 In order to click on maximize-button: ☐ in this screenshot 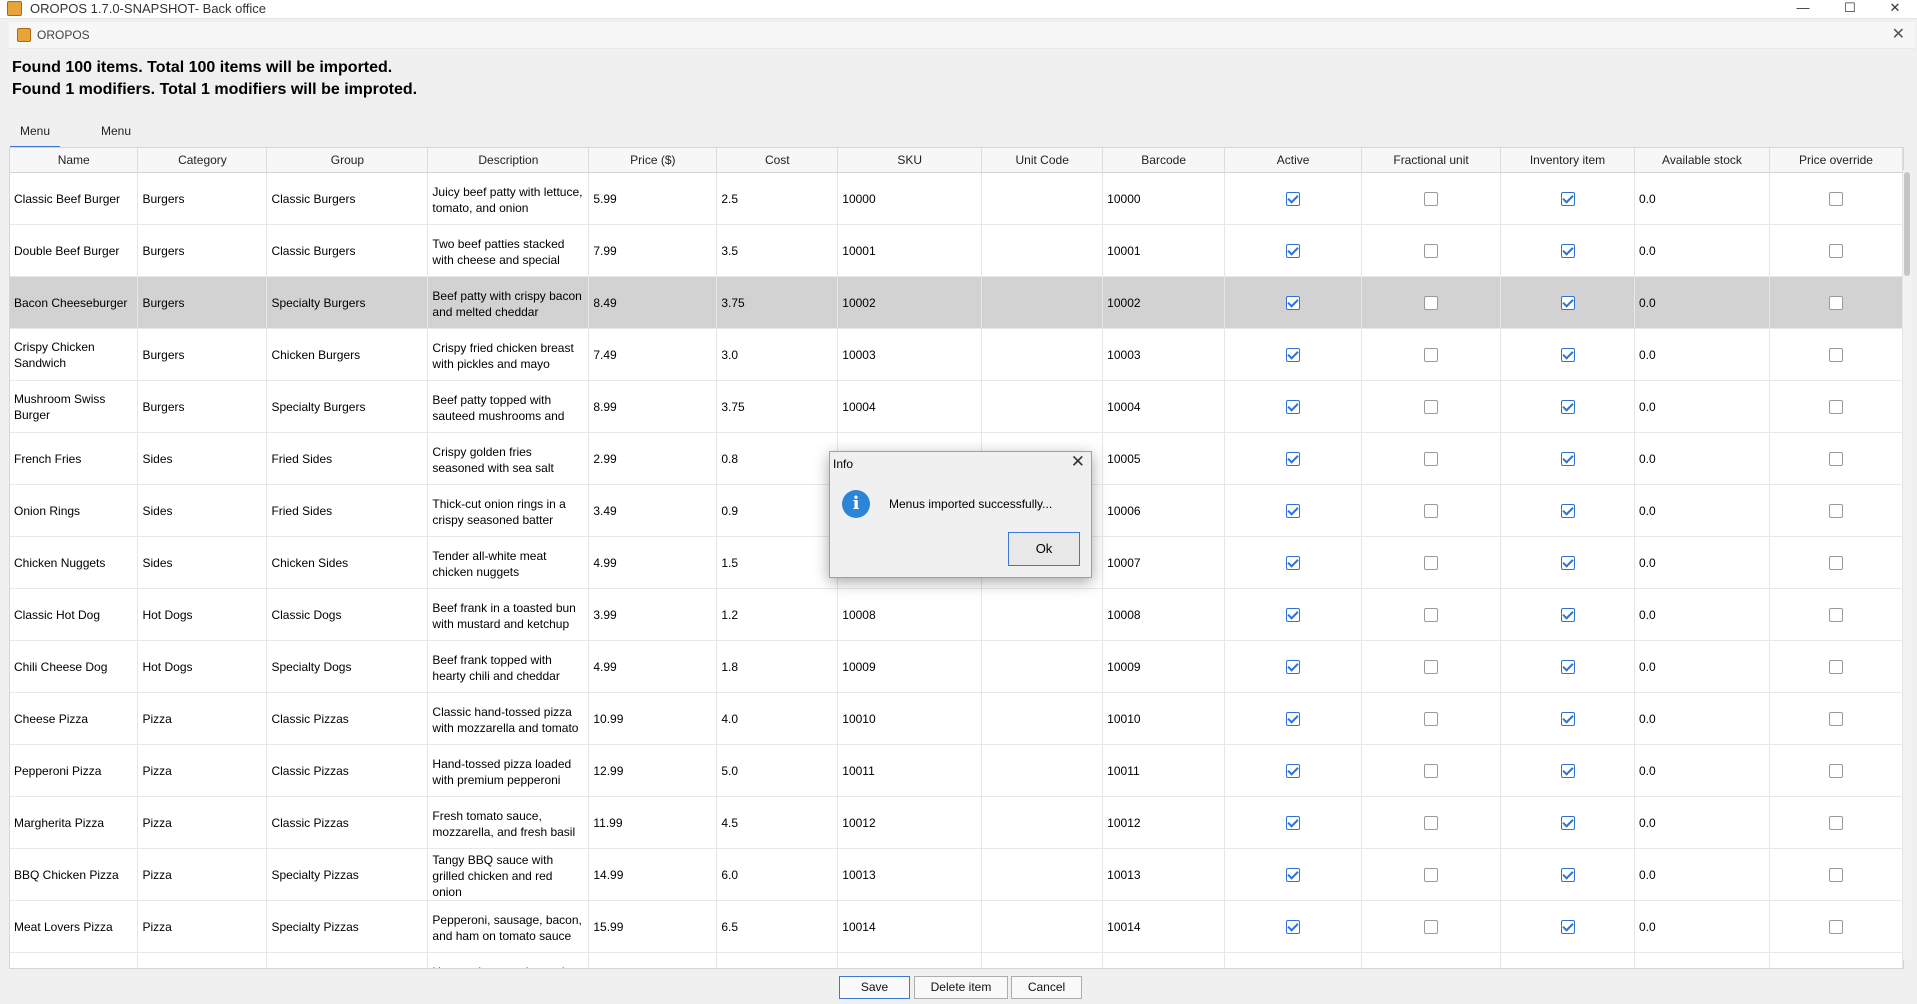, I will do `click(1850, 9)`.